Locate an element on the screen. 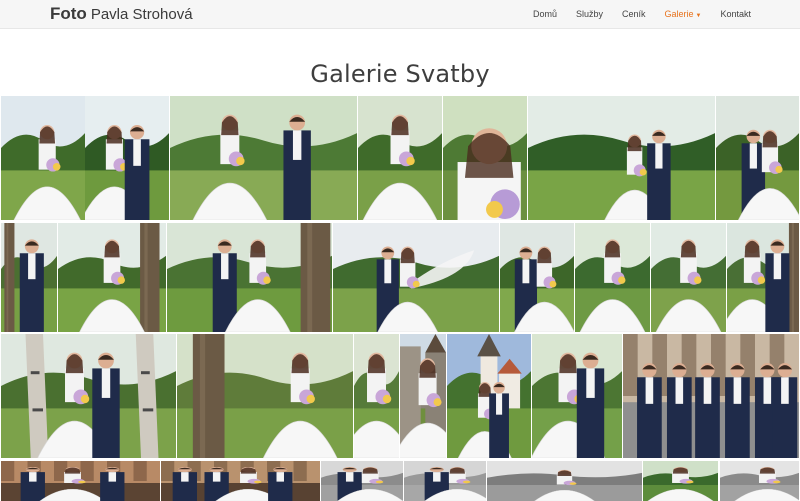 Image resolution: width=800 pixels, height=501 pixels. caret-down-icon: ▼ is located at coordinates (698, 16).